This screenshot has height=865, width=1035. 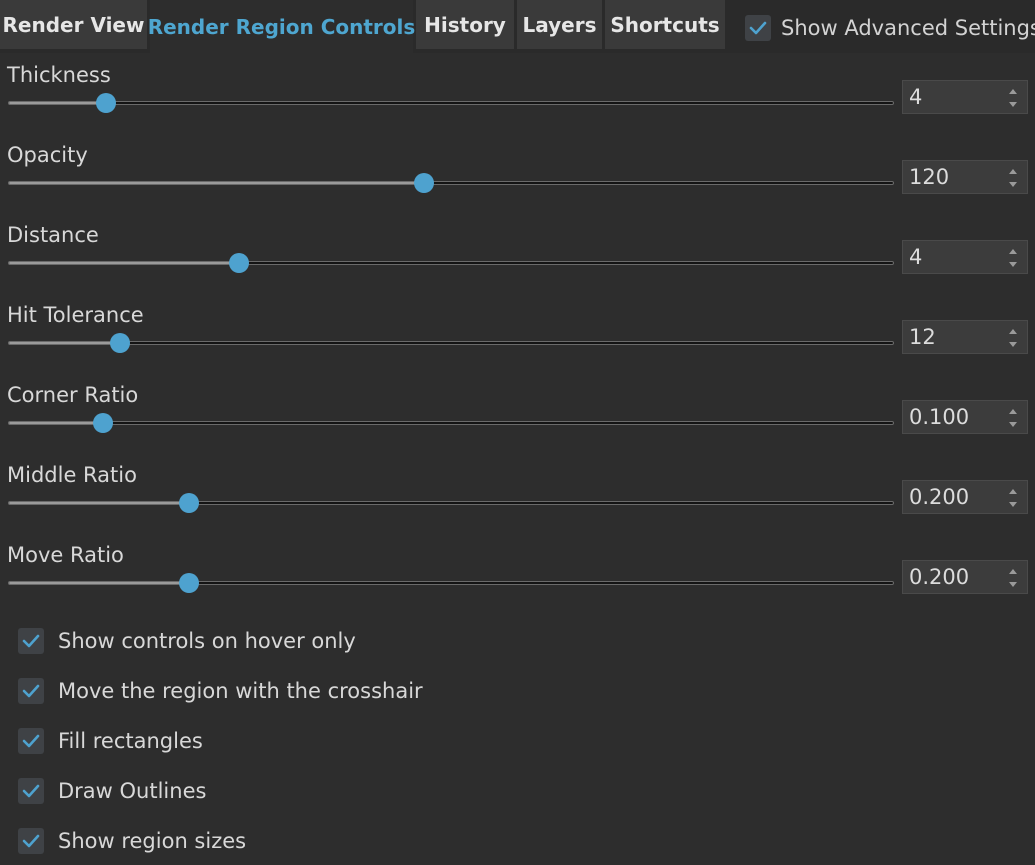 What do you see at coordinates (939, 417) in the screenshot?
I see `spinbox-value: 0.100` at bounding box center [939, 417].